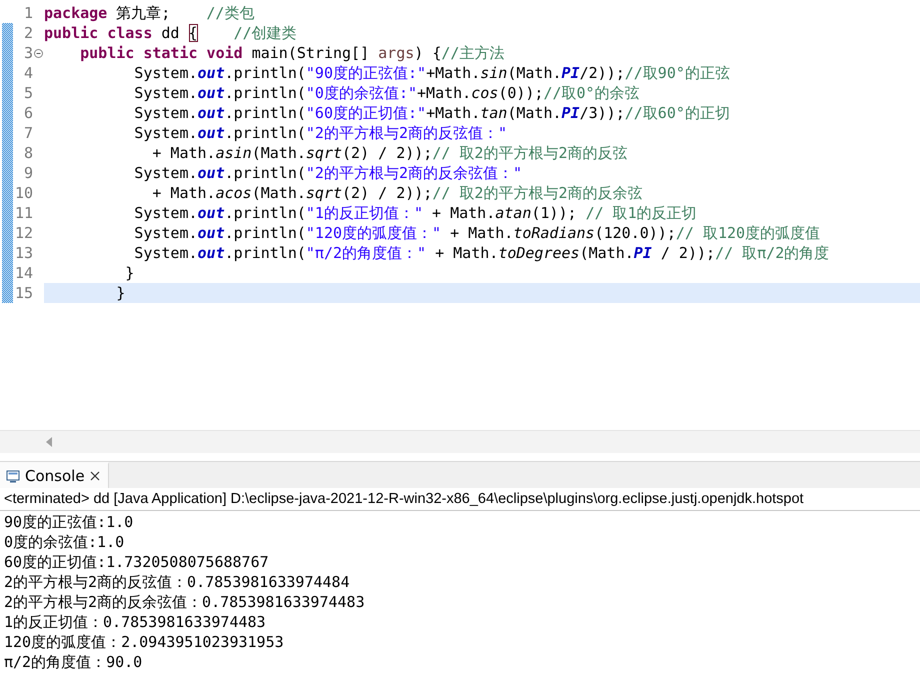  What do you see at coordinates (74, 663) in the screenshot?
I see `console-output-line: π/2的角度值：90.0` at bounding box center [74, 663].